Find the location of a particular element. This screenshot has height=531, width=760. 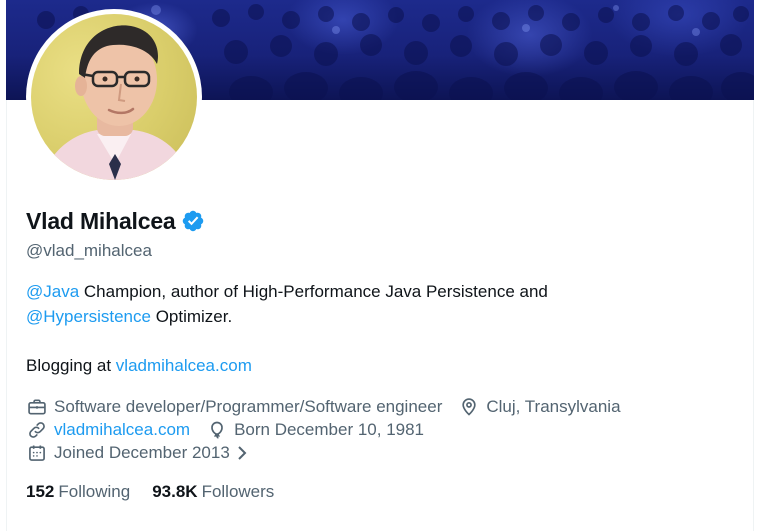

birthday-text: Born December 10, 1981 is located at coordinates (329, 429).